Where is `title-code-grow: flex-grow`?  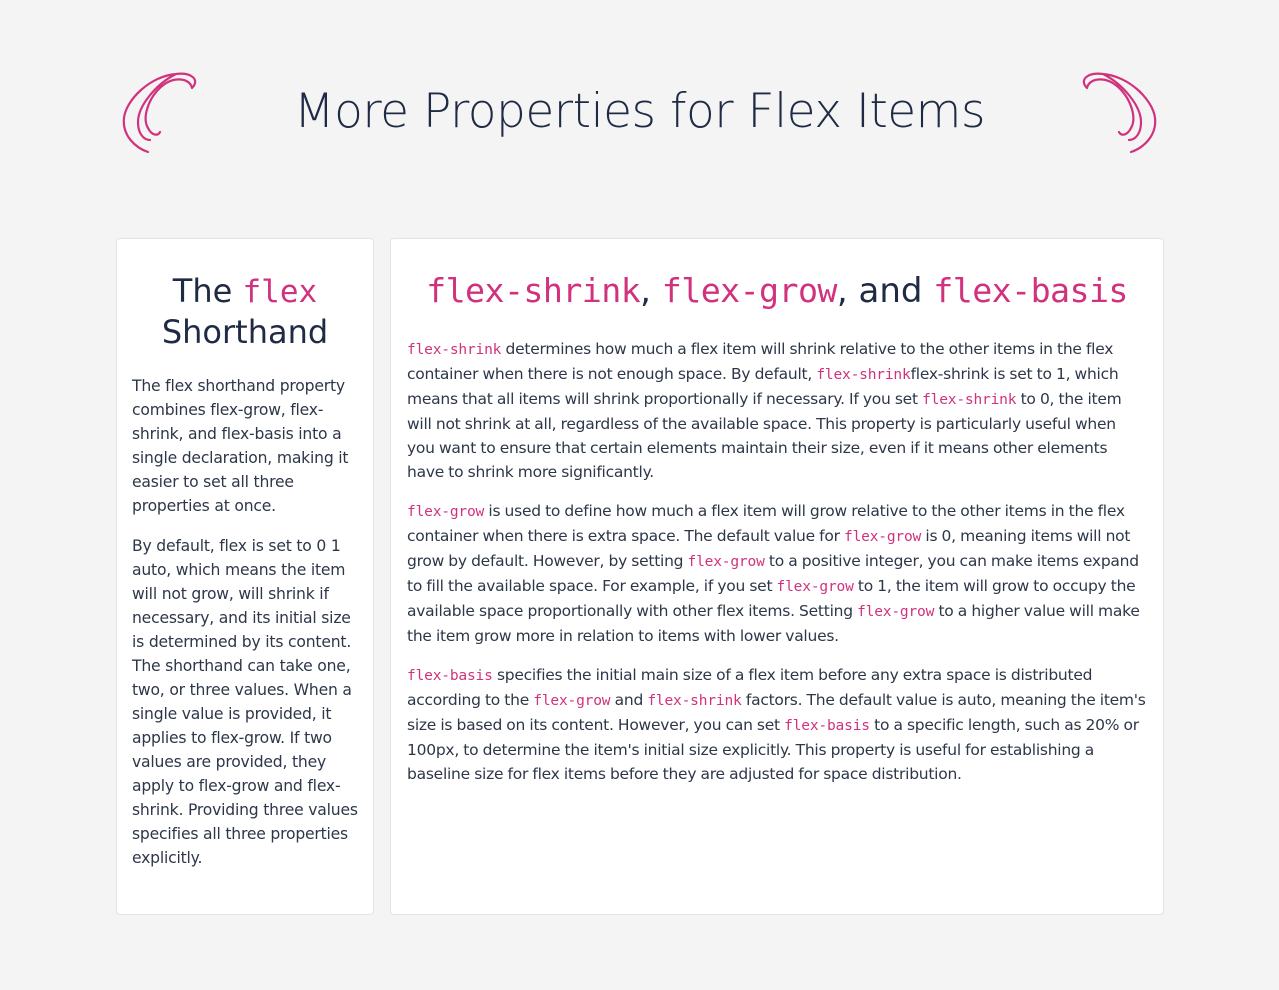
title-code-grow: flex-grow is located at coordinates (749, 290).